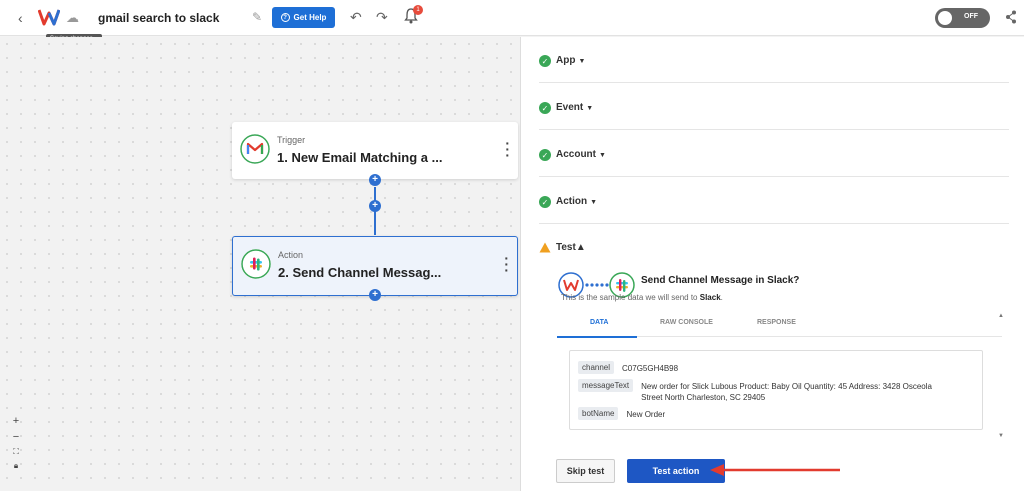 The width and height of the screenshot is (1024, 491). I want to click on share-icon, so click(1011, 17).